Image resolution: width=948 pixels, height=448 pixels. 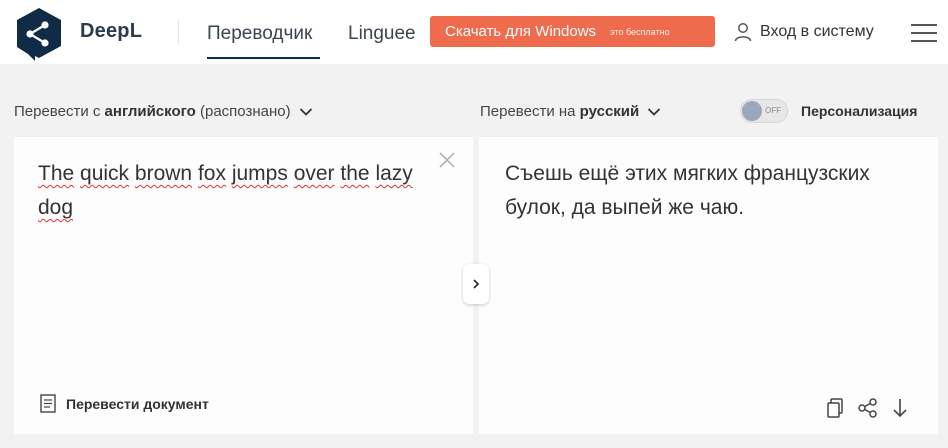 What do you see at coordinates (39, 34) in the screenshot?
I see `deepl-logo-icon` at bounding box center [39, 34].